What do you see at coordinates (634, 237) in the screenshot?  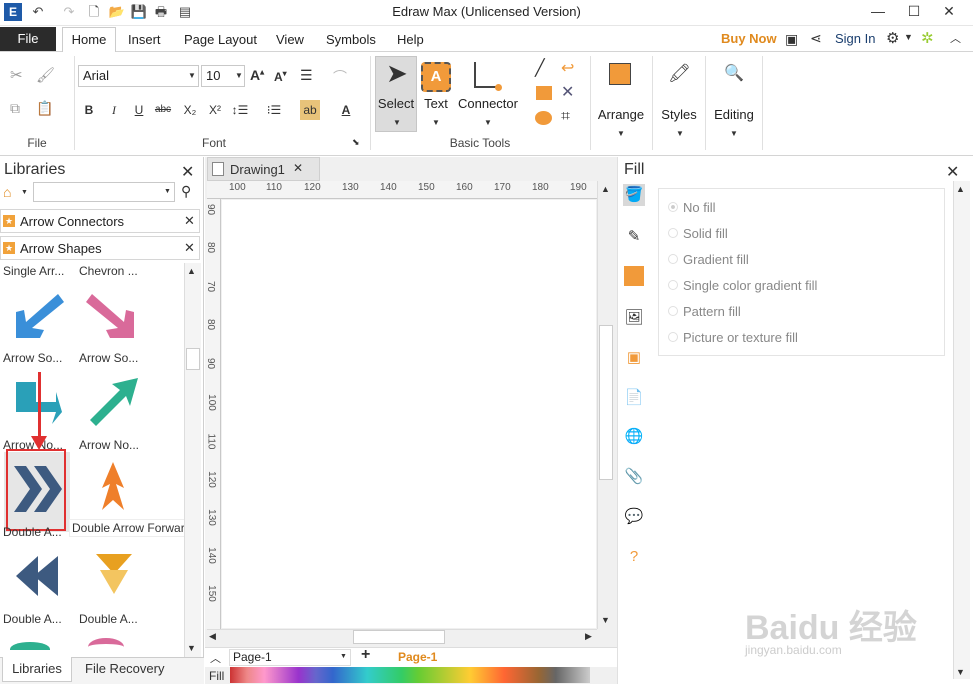 I see `line-style-icon: ✎` at bounding box center [634, 237].